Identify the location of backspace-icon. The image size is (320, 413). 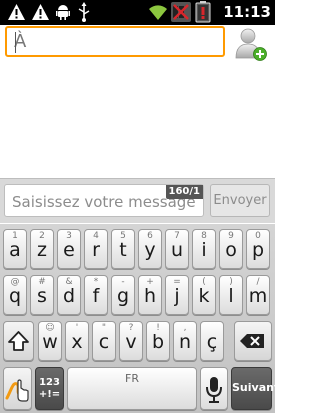
(252, 341).